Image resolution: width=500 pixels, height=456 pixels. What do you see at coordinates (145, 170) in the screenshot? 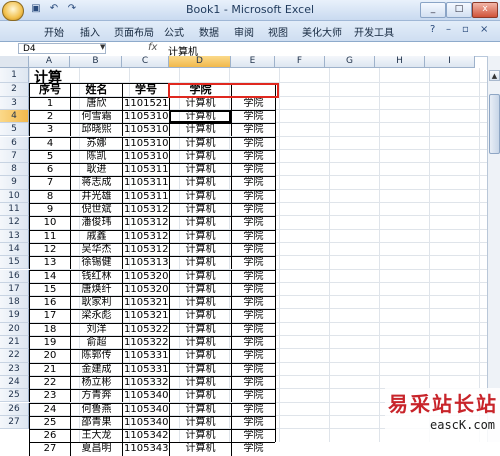
I see `table-cell: 11053110` at bounding box center [145, 170].